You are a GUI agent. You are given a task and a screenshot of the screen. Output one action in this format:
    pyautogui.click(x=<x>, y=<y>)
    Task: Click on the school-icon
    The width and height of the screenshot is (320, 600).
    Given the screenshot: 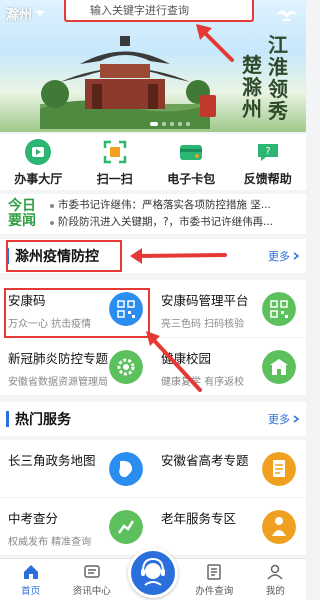 What is the action you would take?
    pyautogui.click(x=279, y=367)
    